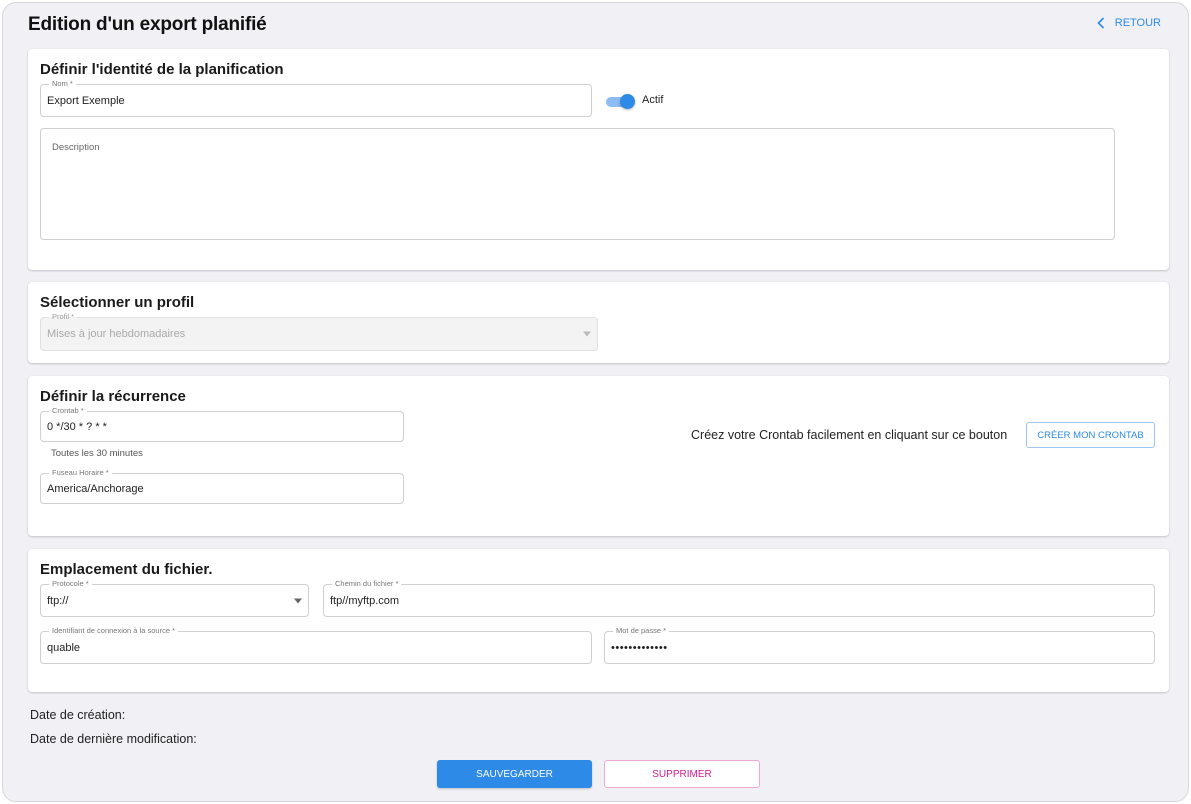 This screenshot has height=804, width=1191. What do you see at coordinates (316, 98) in the screenshot?
I see `name-field: Nom * Export Exemple` at bounding box center [316, 98].